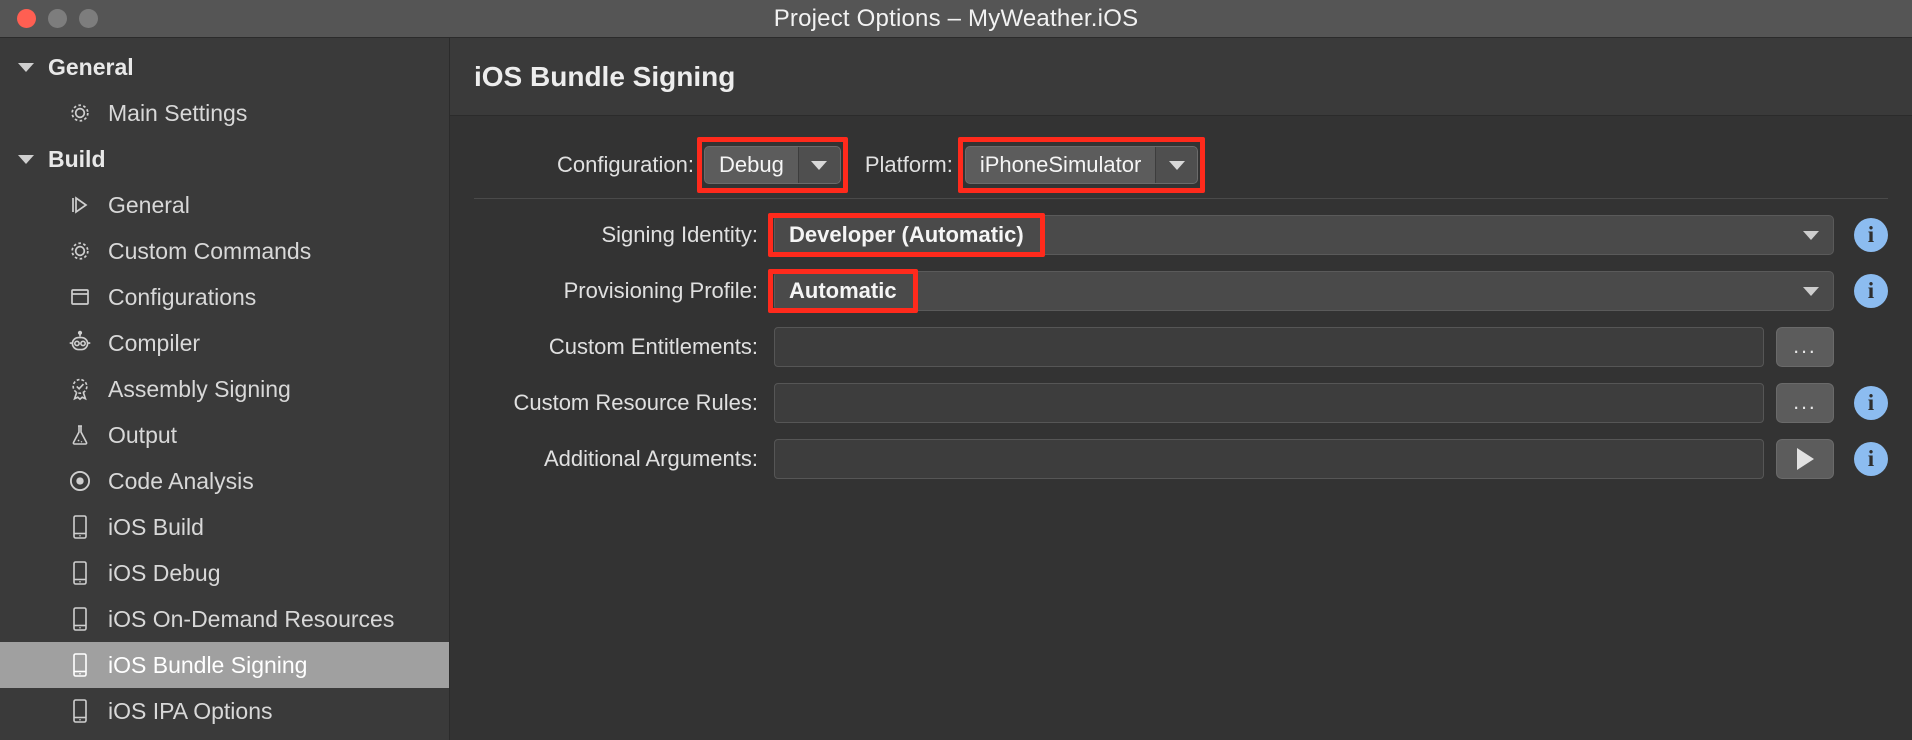 This screenshot has width=1912, height=740. I want to click on sidebar-item-ios-on-demand-resources: iOS On-Demand Resources, so click(224, 619).